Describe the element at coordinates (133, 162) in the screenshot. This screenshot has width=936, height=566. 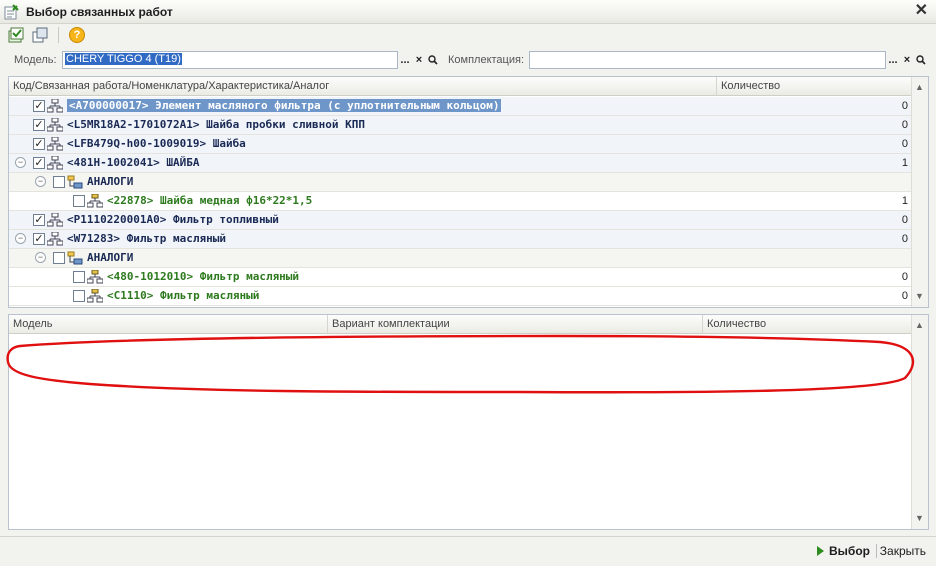
I see `item-label: <481H-1002041> ШАЙБА` at that location.